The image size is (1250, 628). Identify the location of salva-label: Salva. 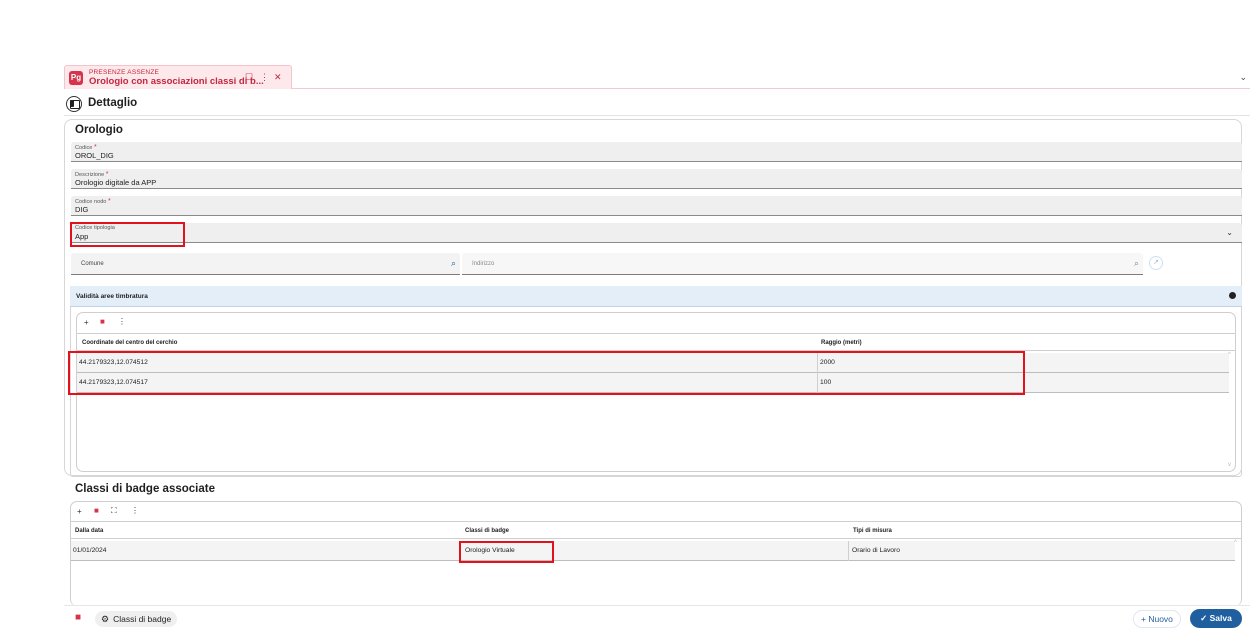
(1220, 618).